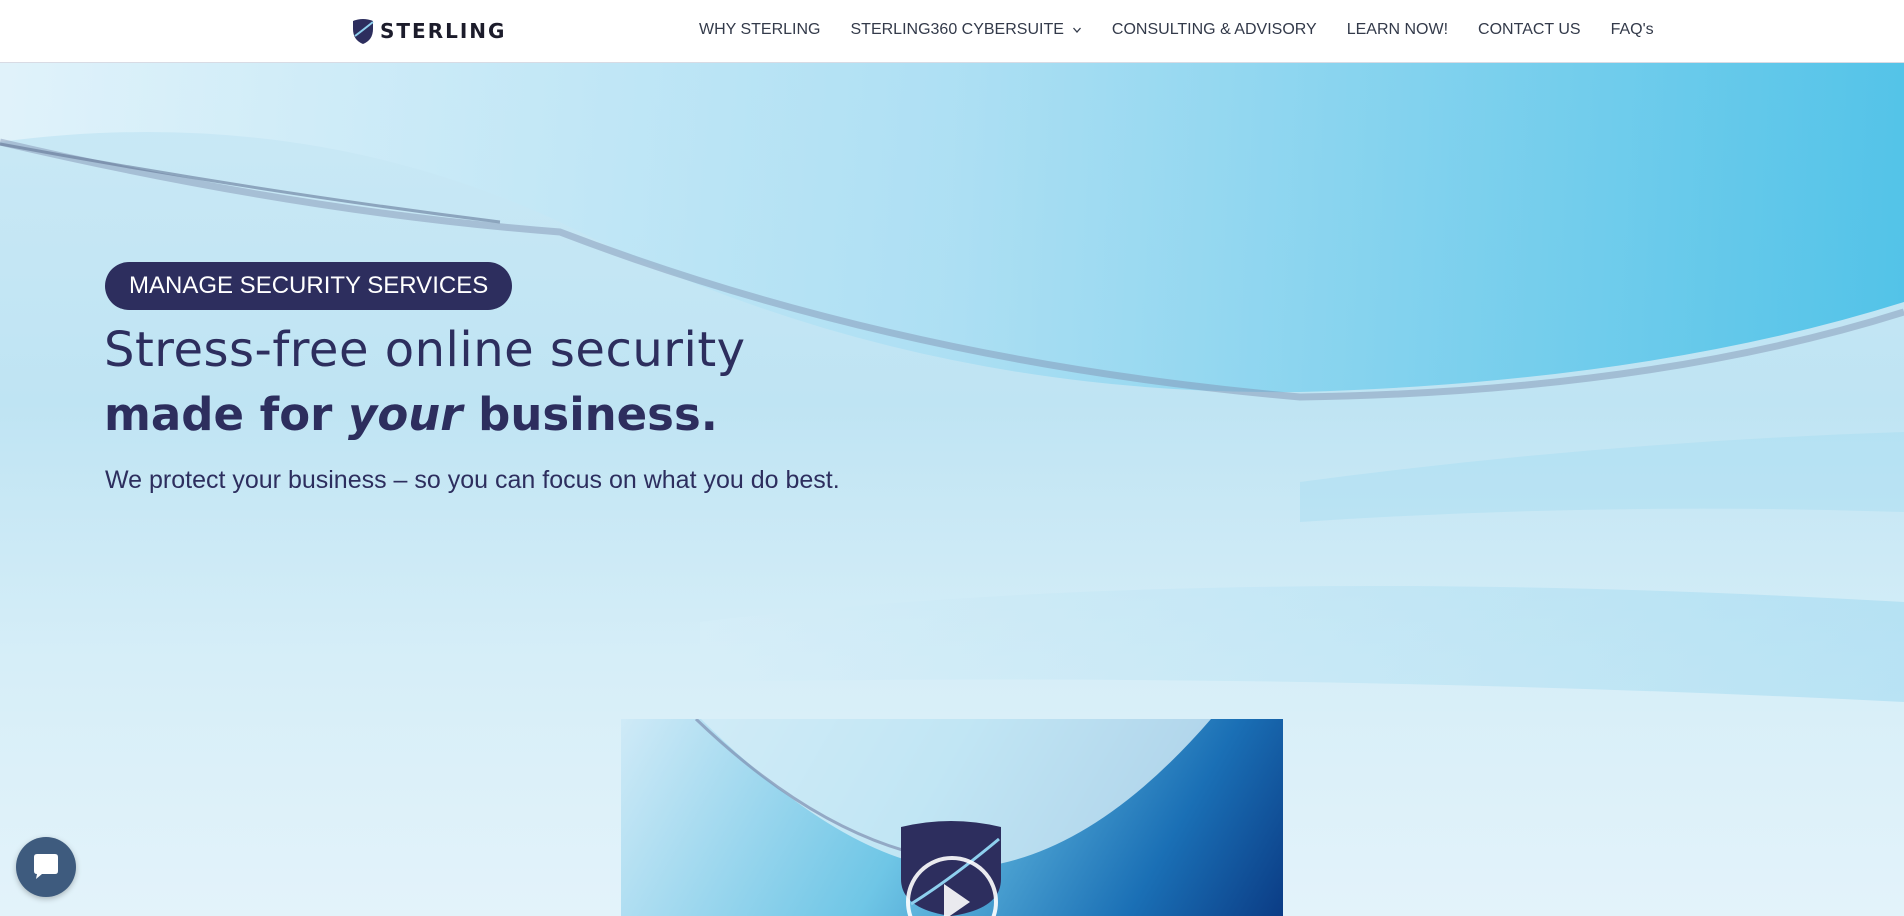  Describe the element at coordinates (405, 414) in the screenshot. I see `headline-emphasis: your` at that location.